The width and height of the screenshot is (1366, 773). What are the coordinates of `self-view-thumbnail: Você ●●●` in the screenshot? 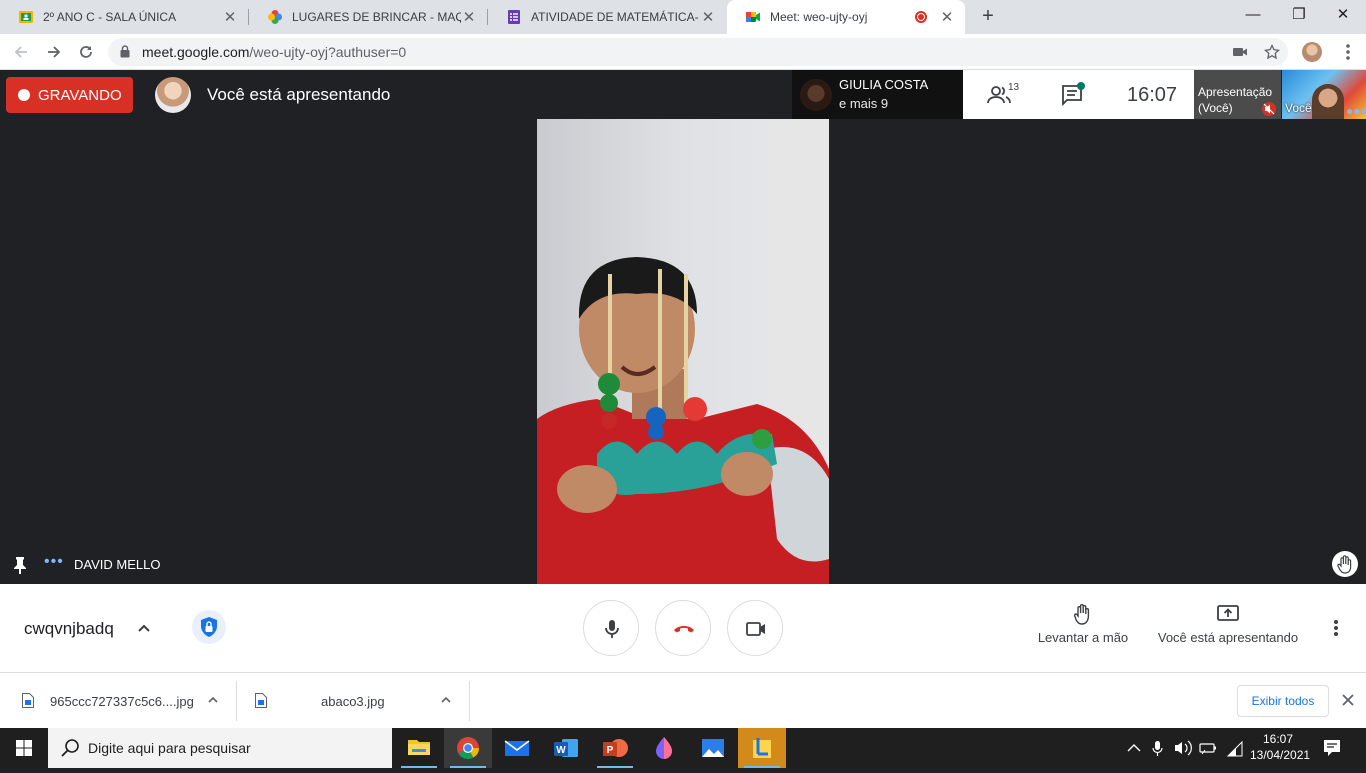 It's located at (1324, 94).